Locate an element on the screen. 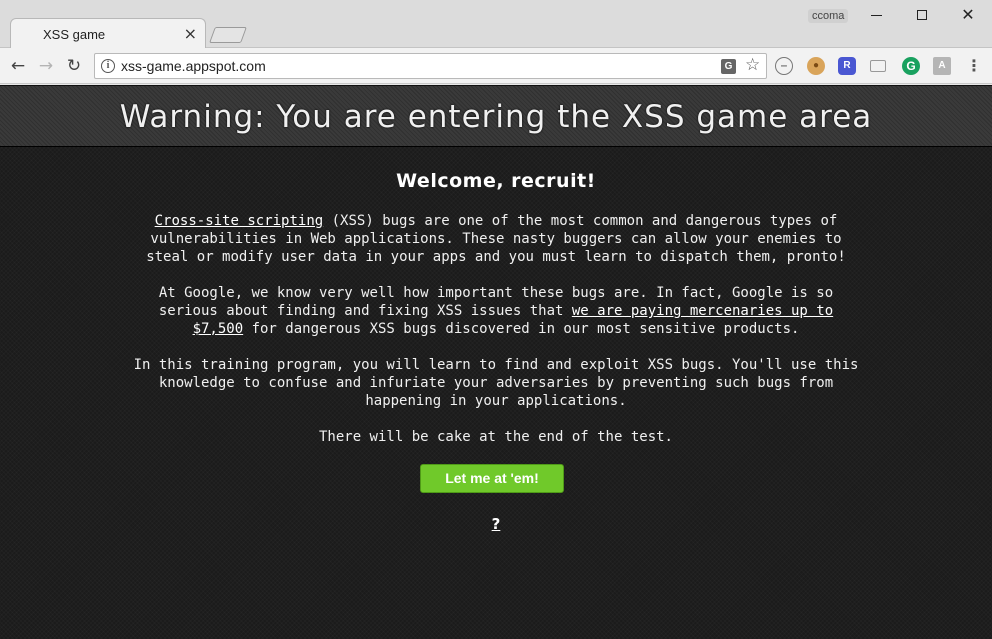 Image resolution: width=992 pixels, height=639 pixels. help-link: ? is located at coordinates (496, 524).